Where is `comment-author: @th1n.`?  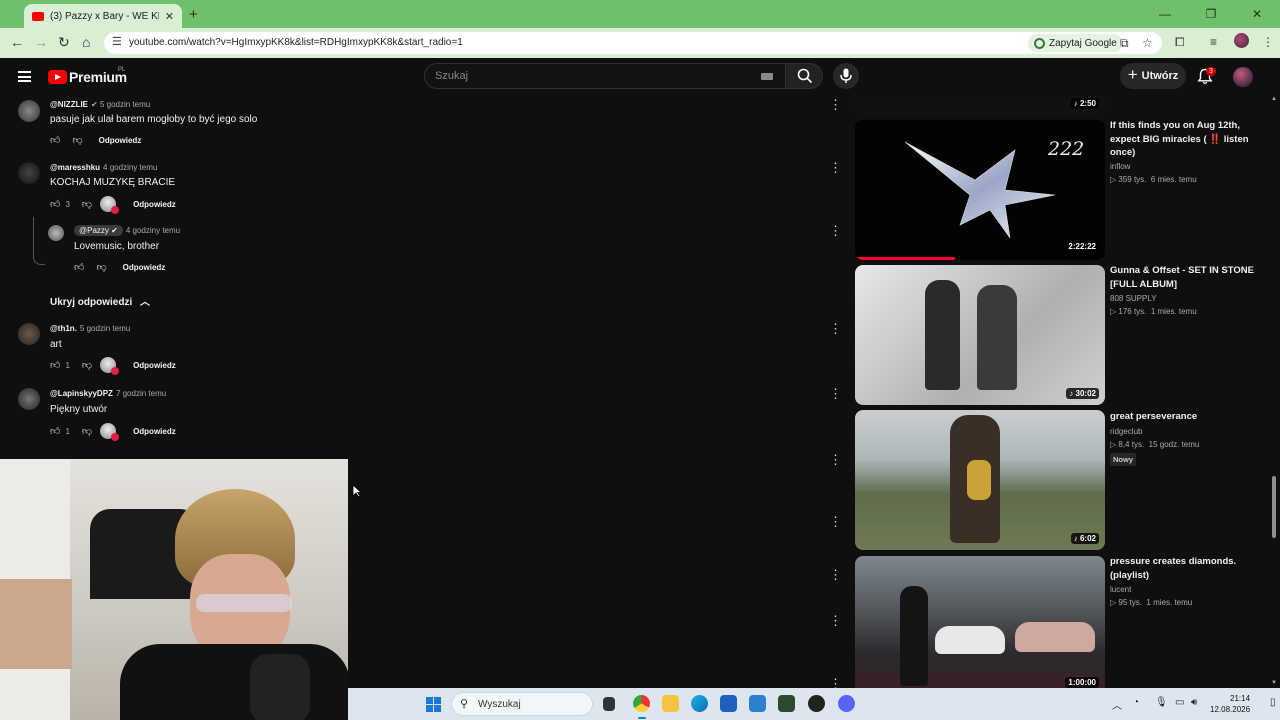
comment-author: @th1n. is located at coordinates (63, 328).